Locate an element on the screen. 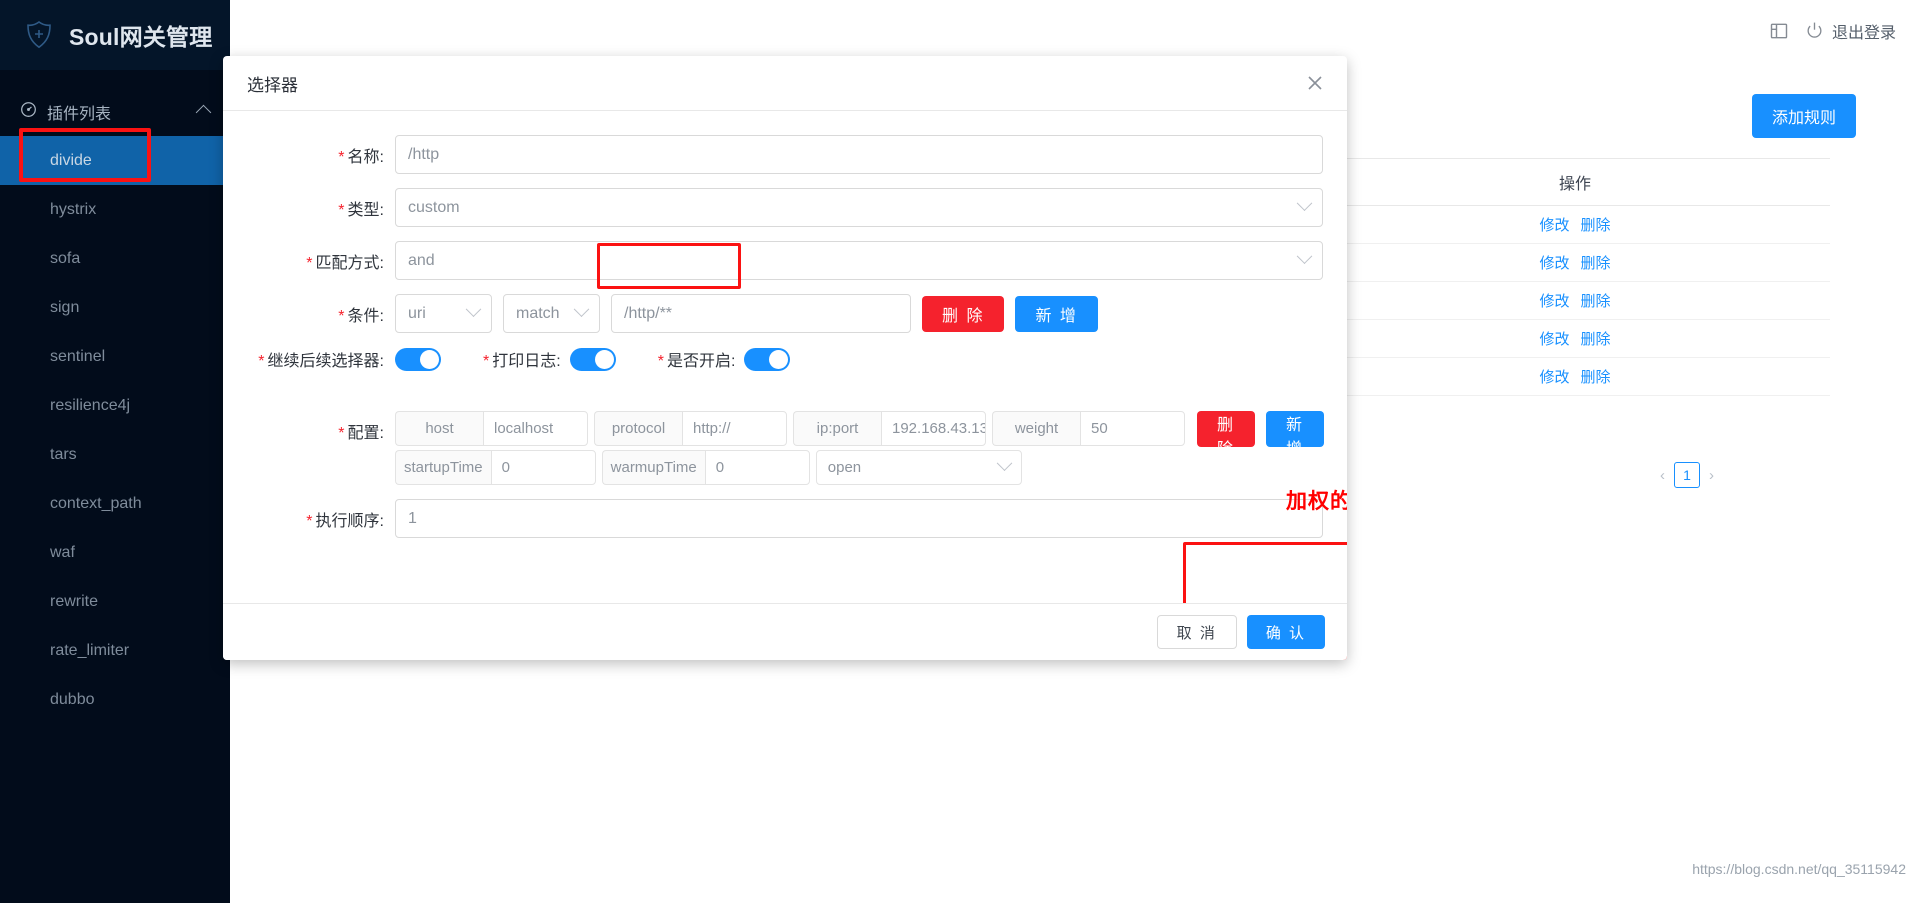 The height and width of the screenshot is (903, 1920). config-value-weight: 50 is located at coordinates (1132, 428).